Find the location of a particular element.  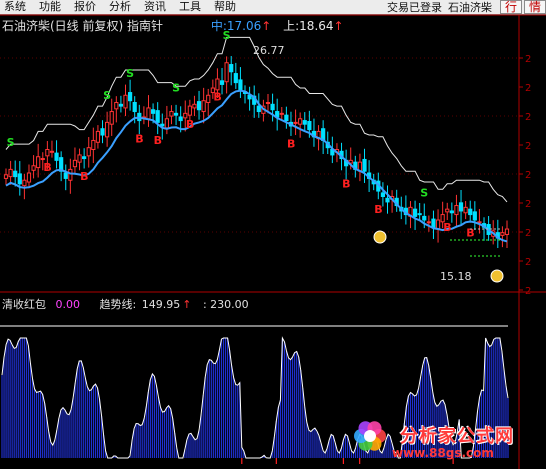

mid-label: 中: is located at coordinates (218, 26).